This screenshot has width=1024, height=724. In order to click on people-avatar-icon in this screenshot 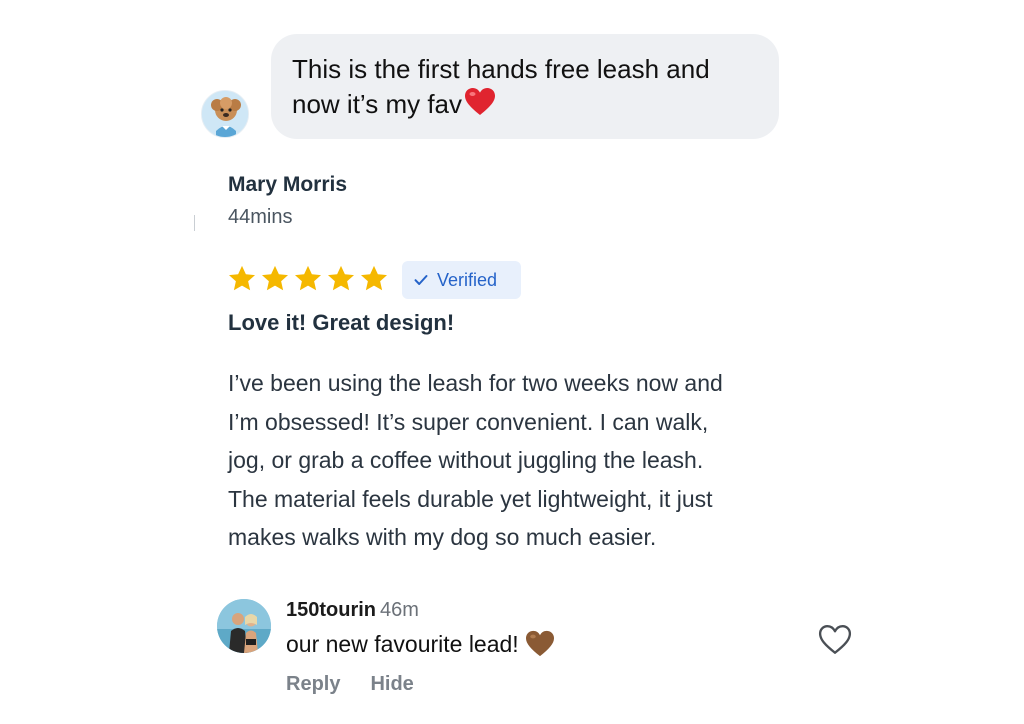, I will do `click(244, 626)`.